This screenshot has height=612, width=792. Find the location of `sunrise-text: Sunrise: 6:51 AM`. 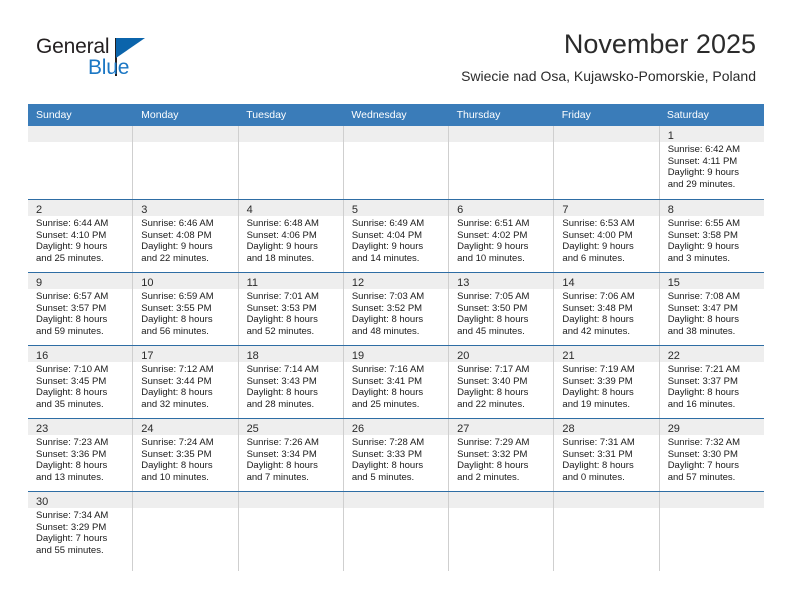

sunrise-text: Sunrise: 6:51 AM is located at coordinates (493, 223).